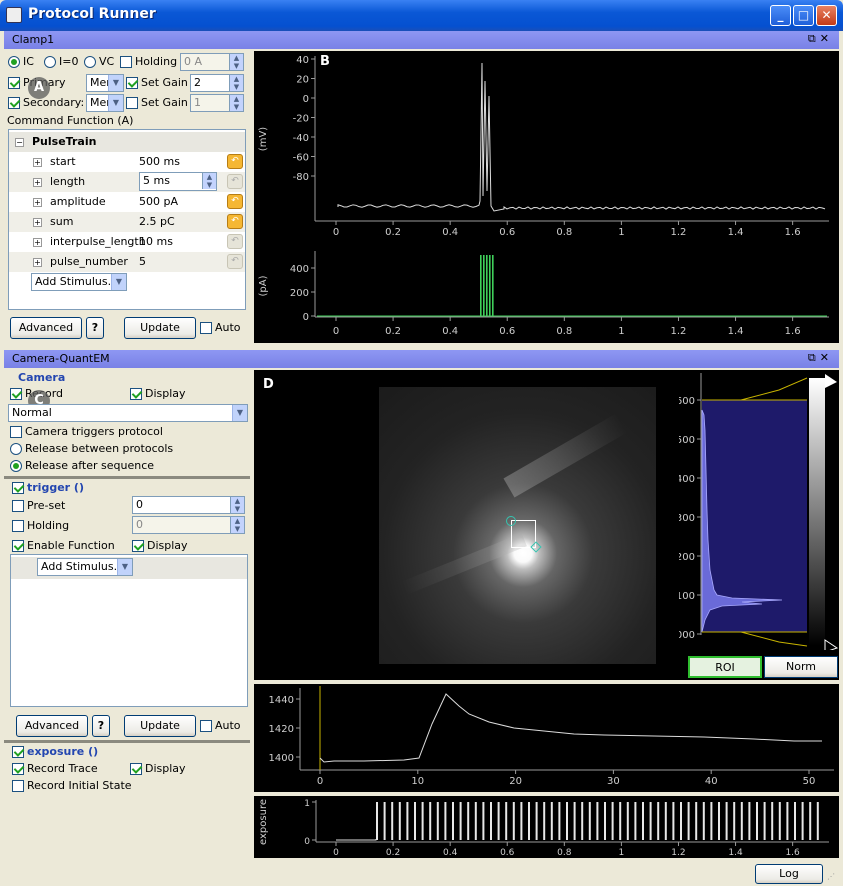  Describe the element at coordinates (517, 525) in the screenshot. I see `camera-image` at that location.